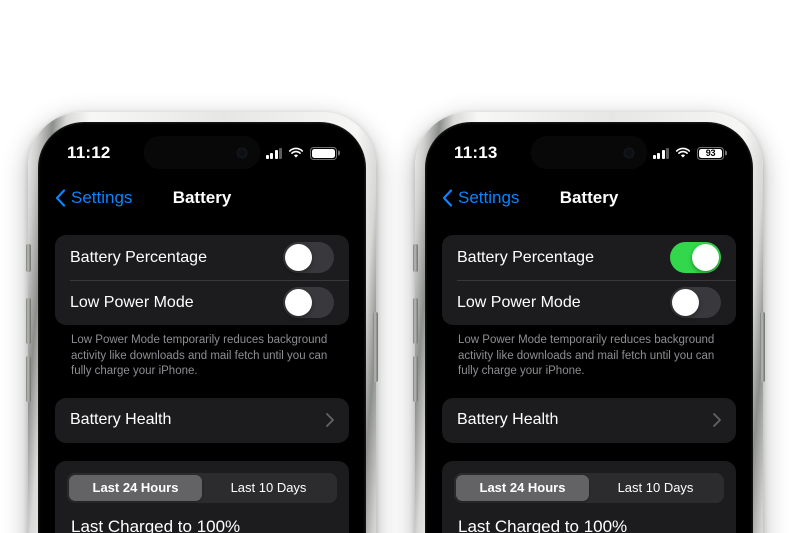  Describe the element at coordinates (323, 153) in the screenshot. I see `battery-full-icon` at that location.